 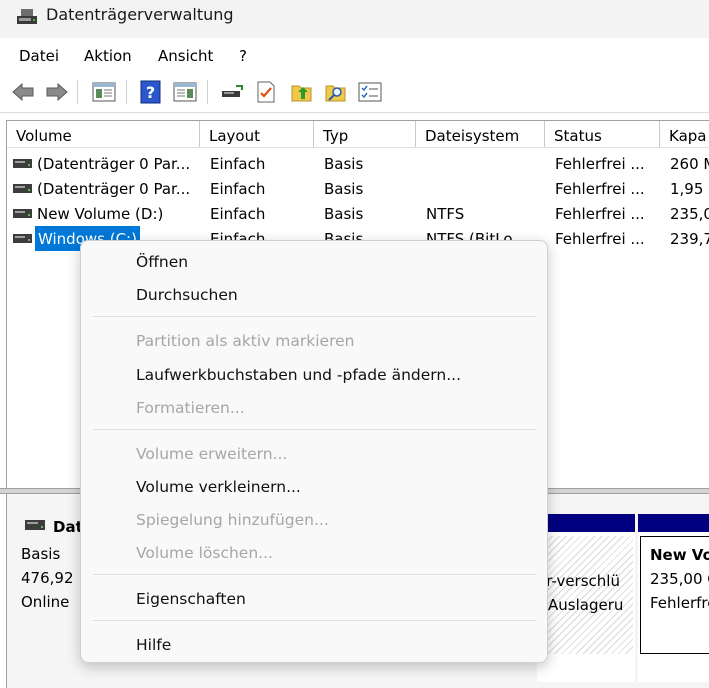 I want to click on cell-kapazitaet: 1,95 G, so click(x=689, y=189).